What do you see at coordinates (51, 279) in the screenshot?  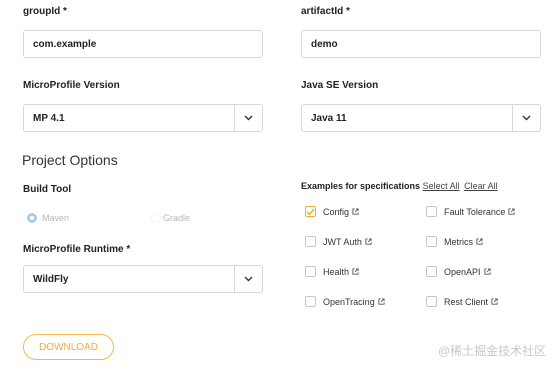 I see `runtime-value: WildFly` at bounding box center [51, 279].